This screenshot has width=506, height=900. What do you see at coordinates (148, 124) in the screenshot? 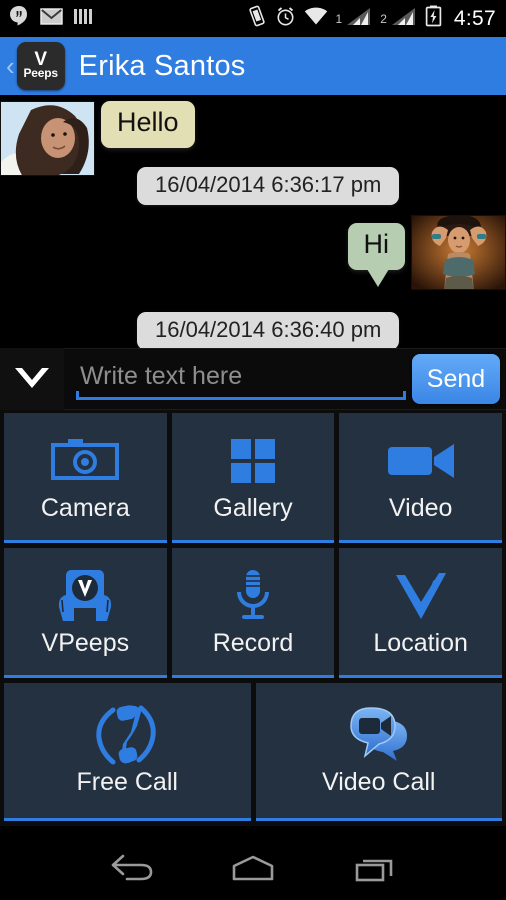
I see `message-bubble: Hello` at bounding box center [148, 124].